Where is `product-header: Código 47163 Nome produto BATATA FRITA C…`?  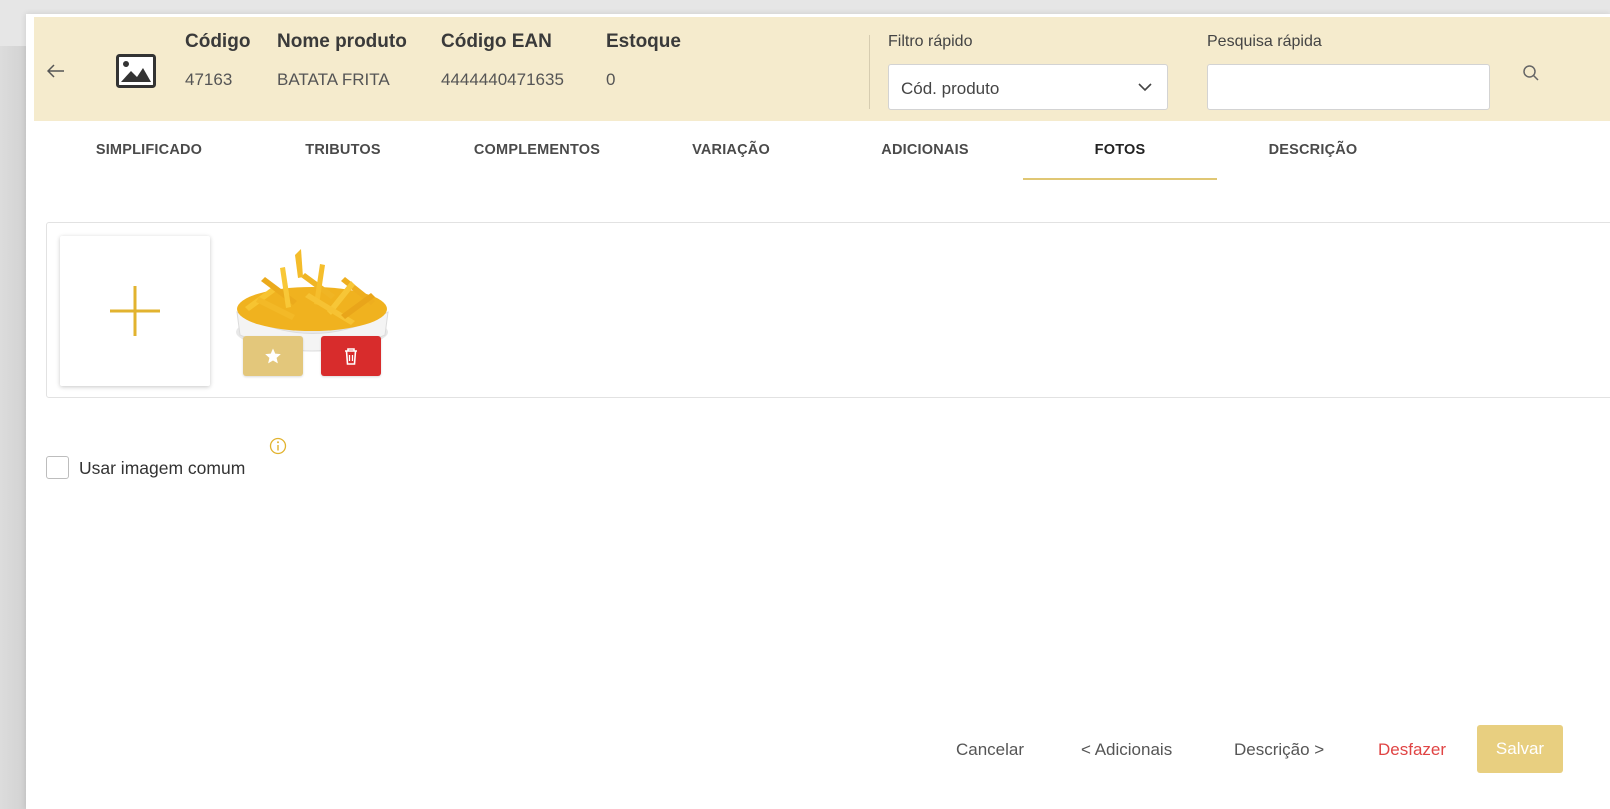
product-header: Código 47163 Nome produto BATATA FRITA C… is located at coordinates (822, 69).